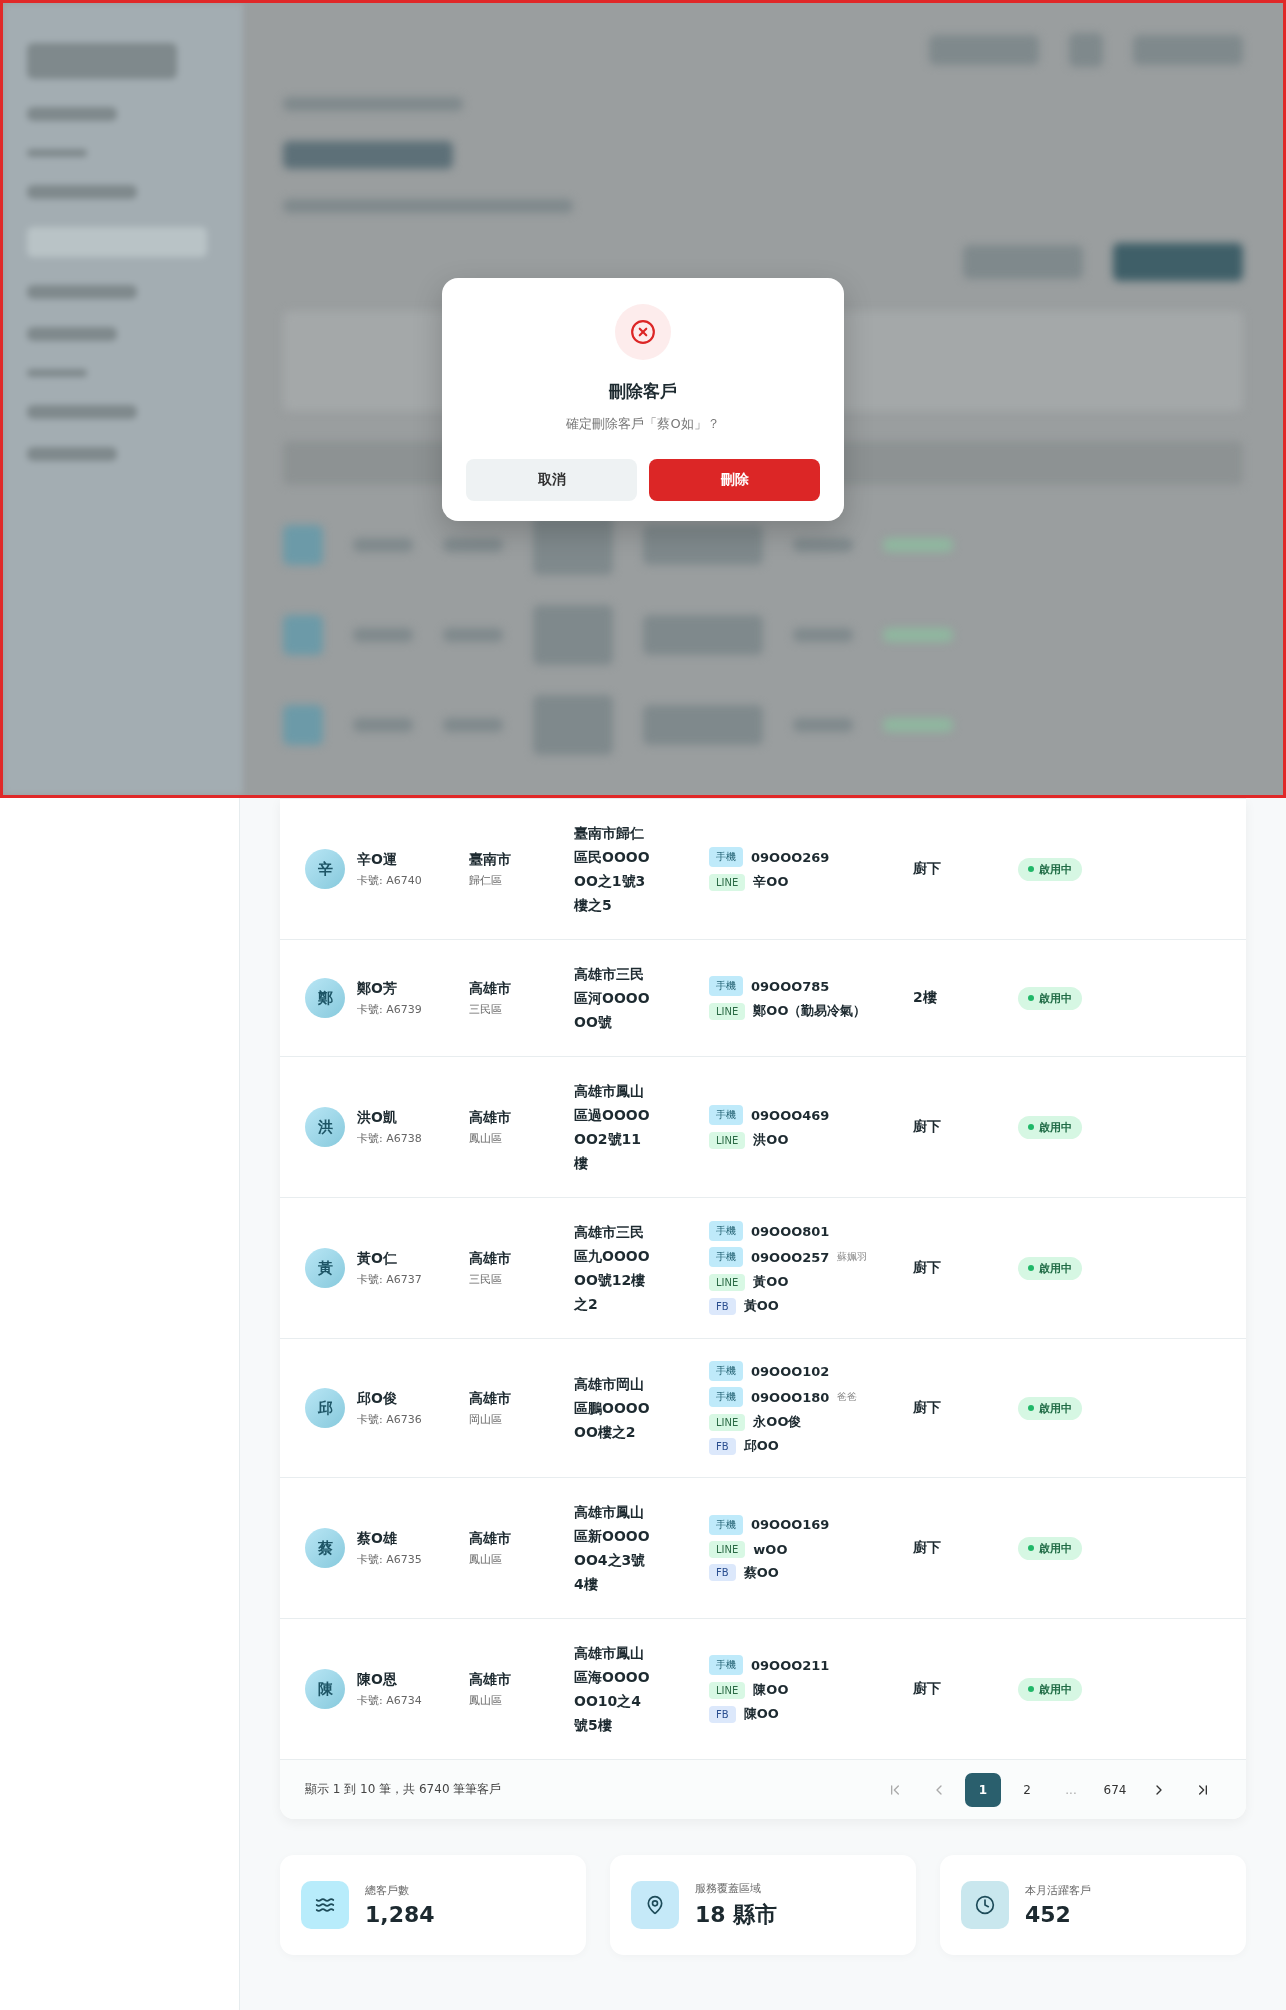  Describe the element at coordinates (655, 1905) in the screenshot. I see `map-pin-icon` at that location.